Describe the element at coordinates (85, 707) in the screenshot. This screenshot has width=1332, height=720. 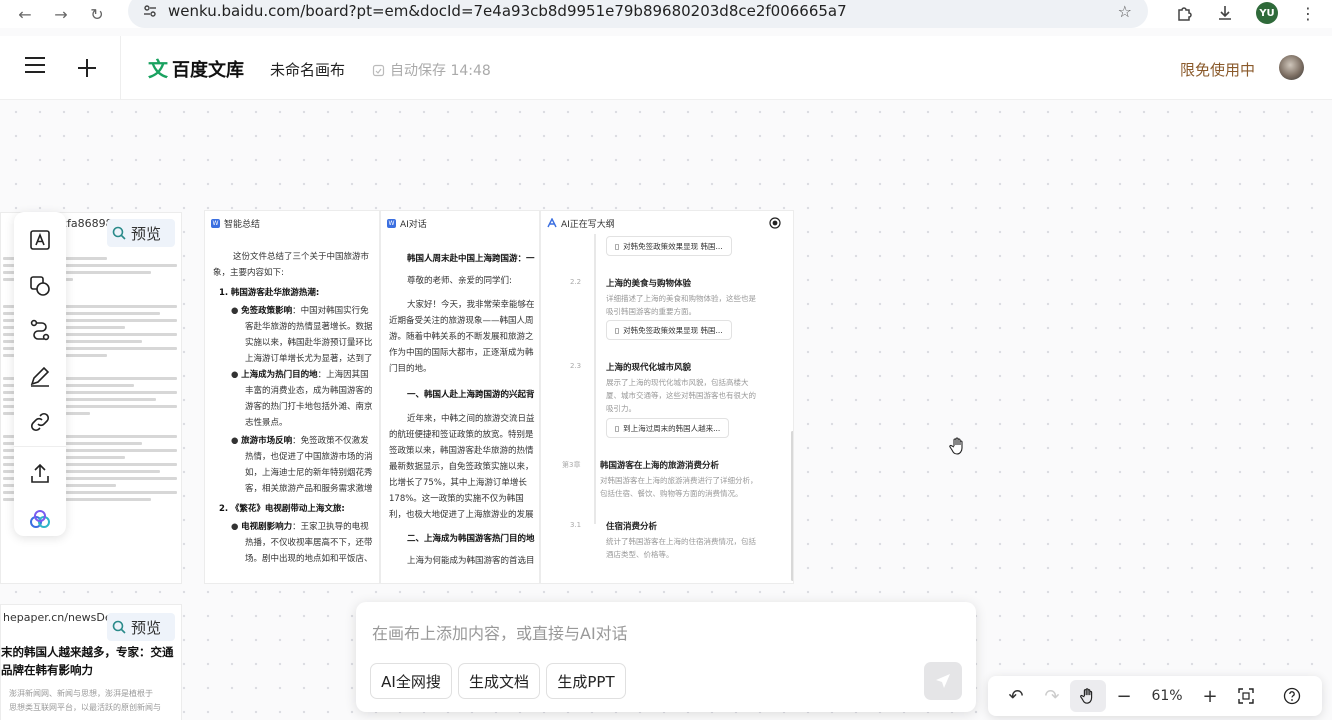
I see `snippet-line-2: 思想类互联网平台，以最活跃的原创新闻与` at that location.